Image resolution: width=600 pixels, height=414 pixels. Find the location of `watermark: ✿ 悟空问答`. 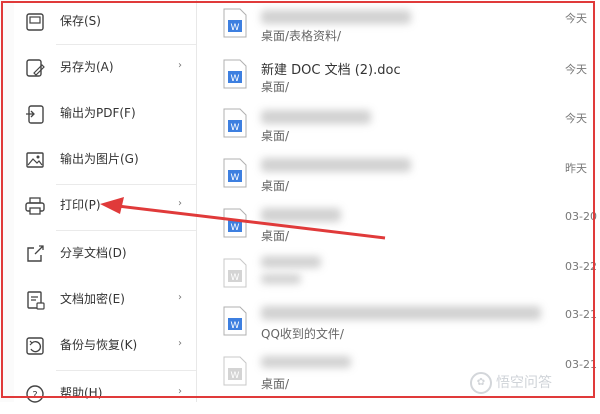

watermark: ✿ 悟空问答 is located at coordinates (511, 383).